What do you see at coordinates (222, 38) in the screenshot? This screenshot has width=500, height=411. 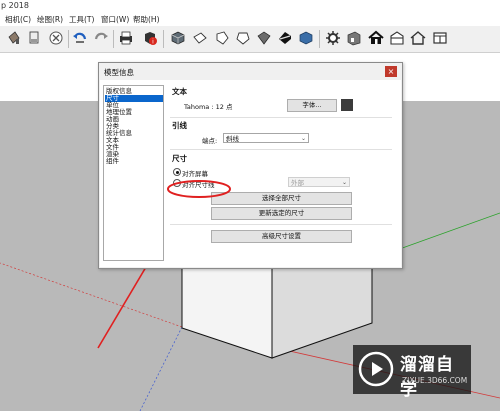 I see `front-view-icon` at bounding box center [222, 38].